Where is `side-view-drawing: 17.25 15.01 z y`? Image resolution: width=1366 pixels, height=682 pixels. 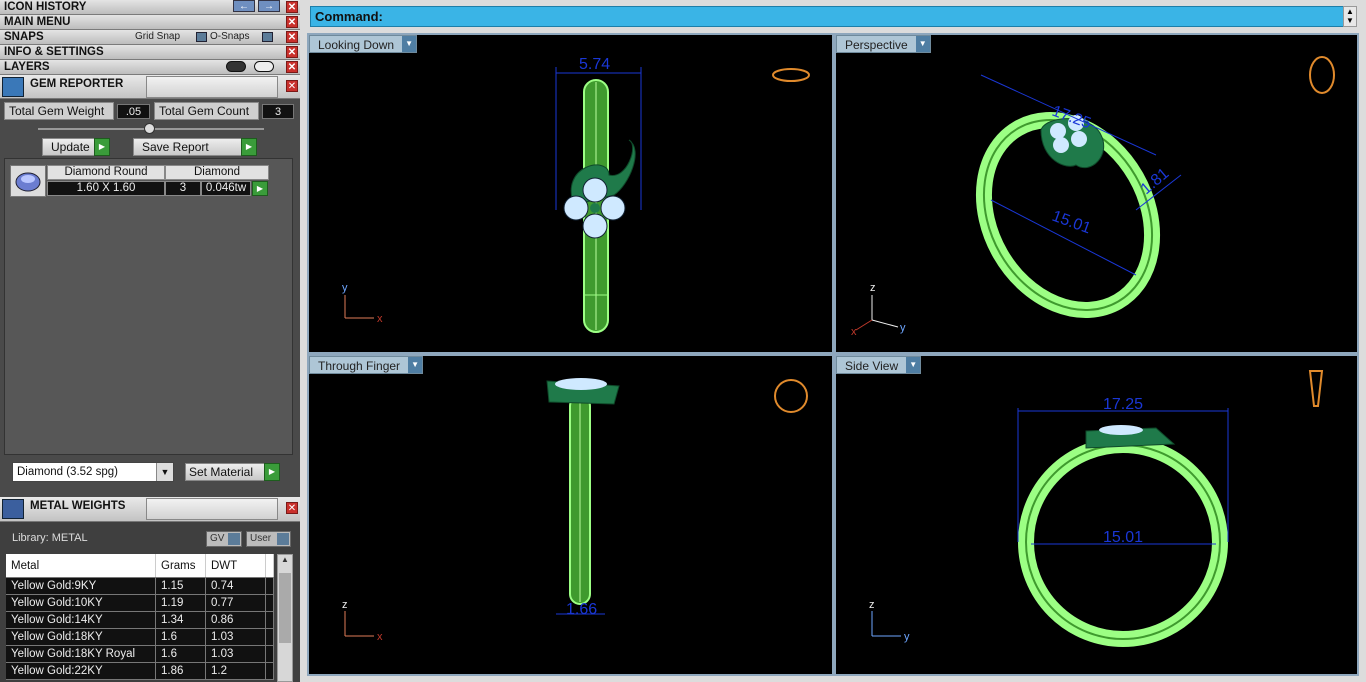 side-view-drawing: 17.25 15.01 z y is located at coordinates (1096, 508).